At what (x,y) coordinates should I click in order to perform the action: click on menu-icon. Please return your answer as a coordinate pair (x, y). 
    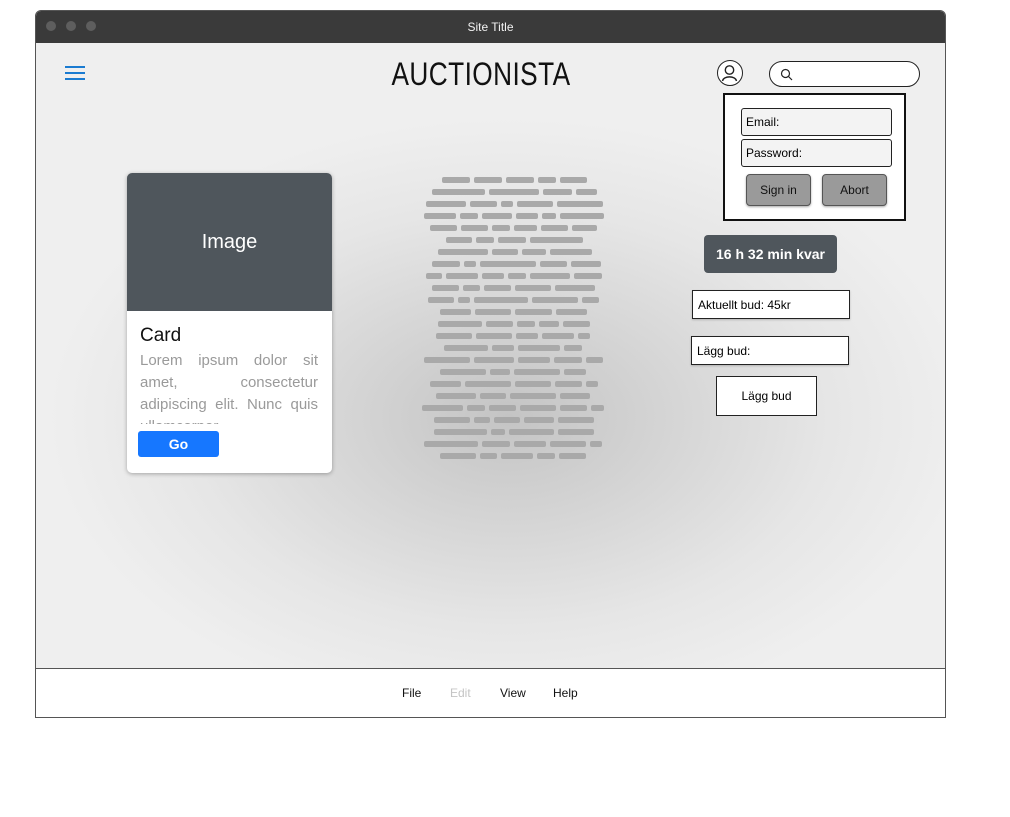
    Looking at the image, I should click on (76, 75).